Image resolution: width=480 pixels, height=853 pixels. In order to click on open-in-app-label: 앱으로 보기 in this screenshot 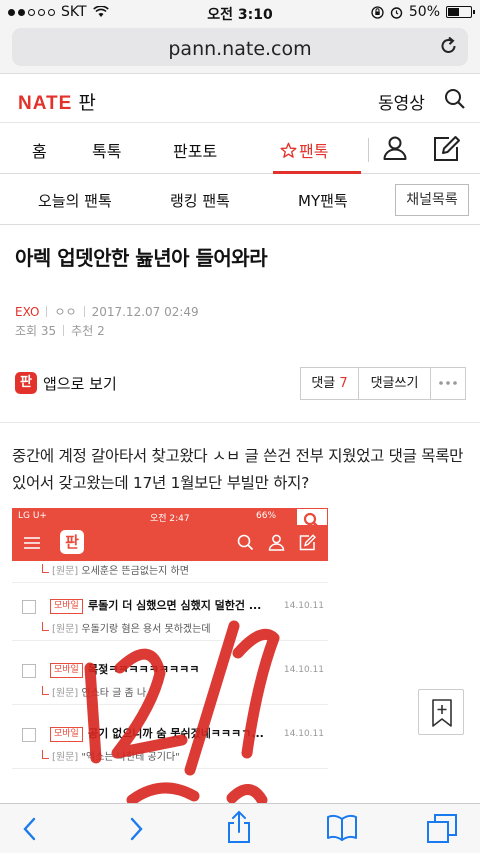, I will do `click(80, 383)`.